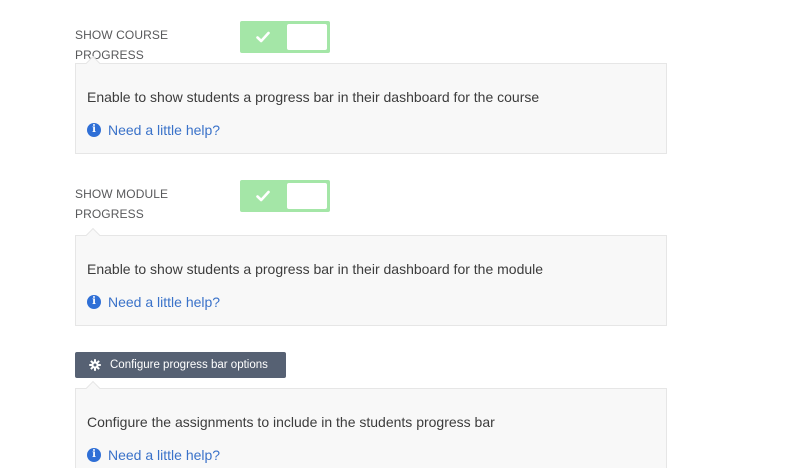 This screenshot has width=785, height=468. Describe the element at coordinates (95, 365) in the screenshot. I see `gear-icon` at that location.